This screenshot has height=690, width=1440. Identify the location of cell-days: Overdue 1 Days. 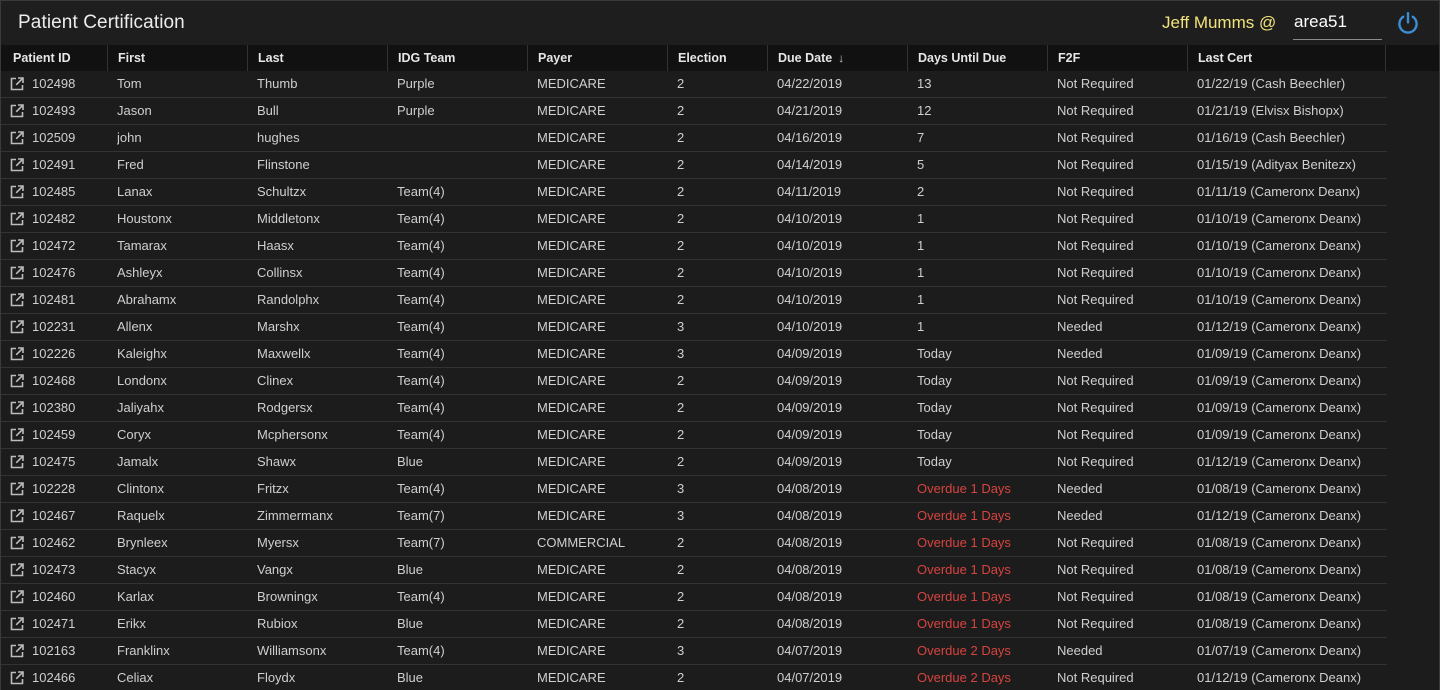
(964, 515).